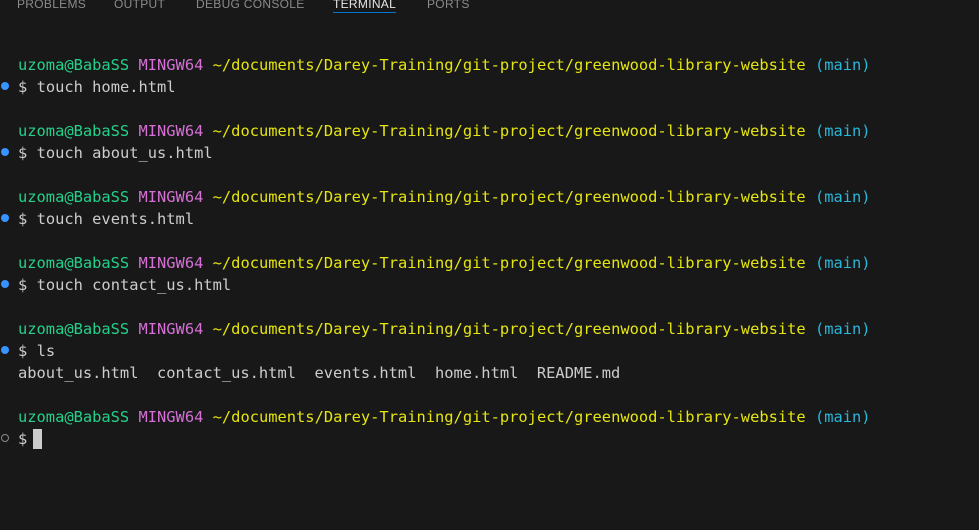  Describe the element at coordinates (139, 6) in the screenshot. I see `tab-output: OUTPUT` at that location.